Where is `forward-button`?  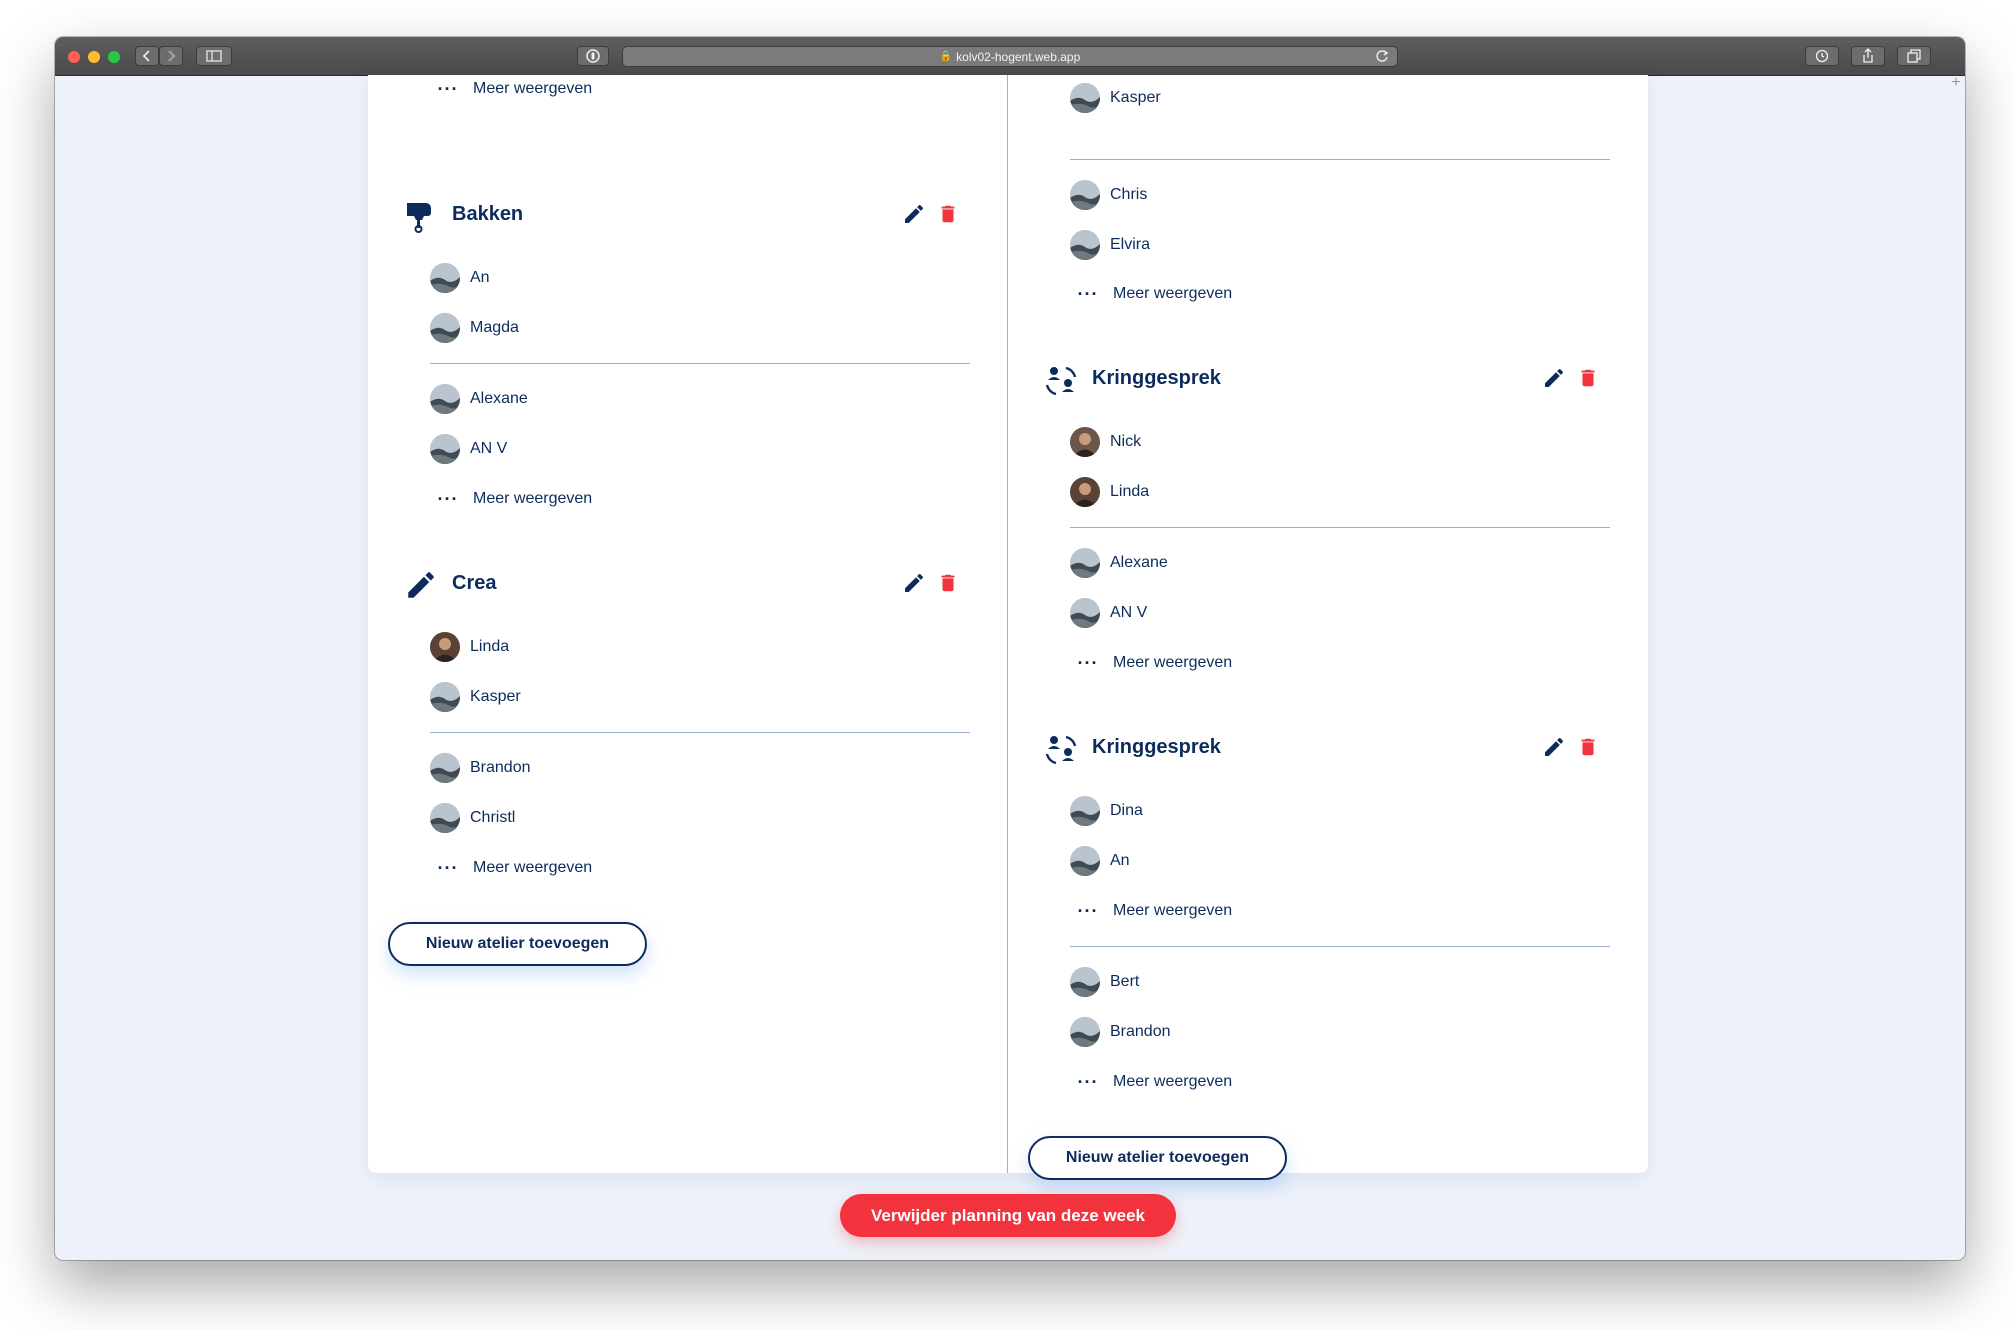 forward-button is located at coordinates (171, 56).